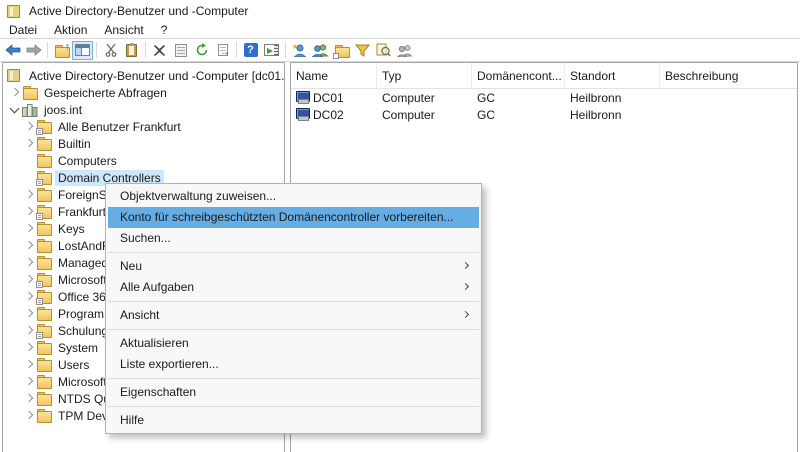 The width and height of the screenshot is (800, 452). I want to click on properties-icon, so click(180, 50).